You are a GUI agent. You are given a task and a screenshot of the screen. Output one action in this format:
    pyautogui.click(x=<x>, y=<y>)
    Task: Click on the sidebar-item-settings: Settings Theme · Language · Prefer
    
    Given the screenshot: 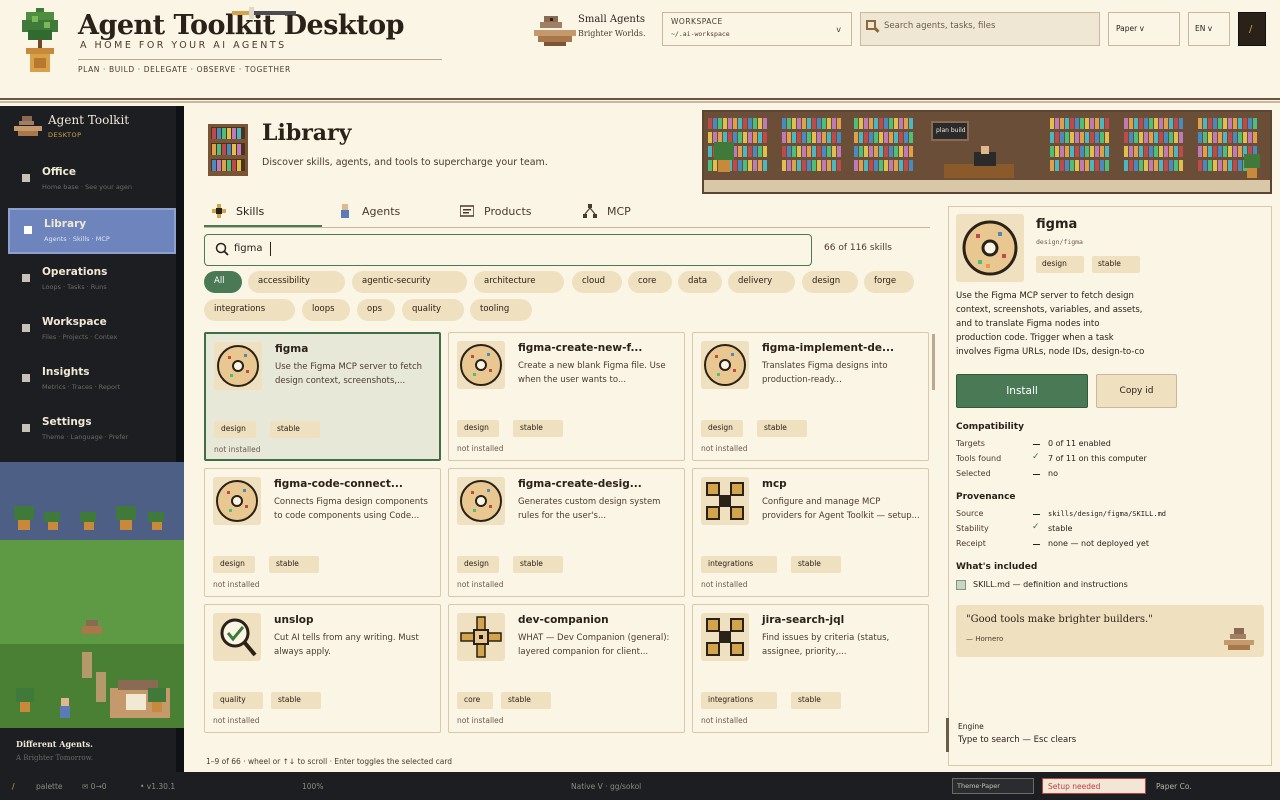 What is the action you would take?
    pyautogui.click(x=92, y=431)
    